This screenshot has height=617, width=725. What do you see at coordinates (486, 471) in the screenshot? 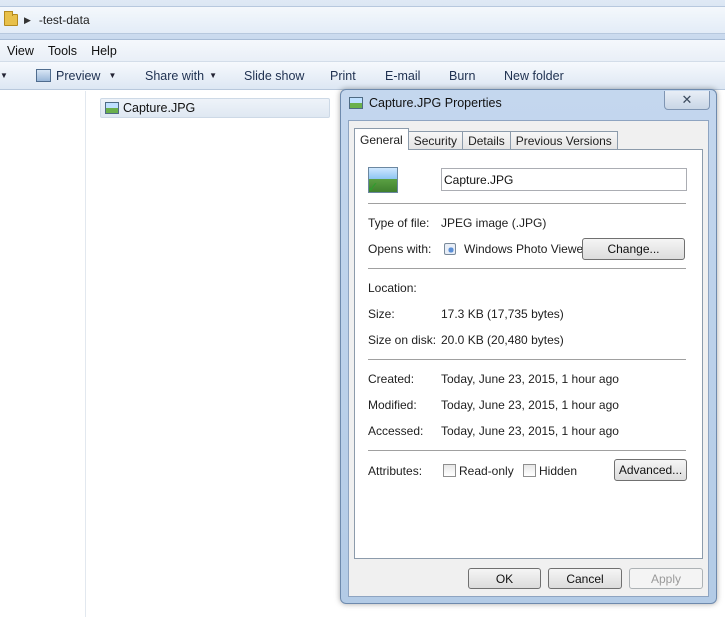
I see `read-only-label: Read-only` at bounding box center [486, 471].